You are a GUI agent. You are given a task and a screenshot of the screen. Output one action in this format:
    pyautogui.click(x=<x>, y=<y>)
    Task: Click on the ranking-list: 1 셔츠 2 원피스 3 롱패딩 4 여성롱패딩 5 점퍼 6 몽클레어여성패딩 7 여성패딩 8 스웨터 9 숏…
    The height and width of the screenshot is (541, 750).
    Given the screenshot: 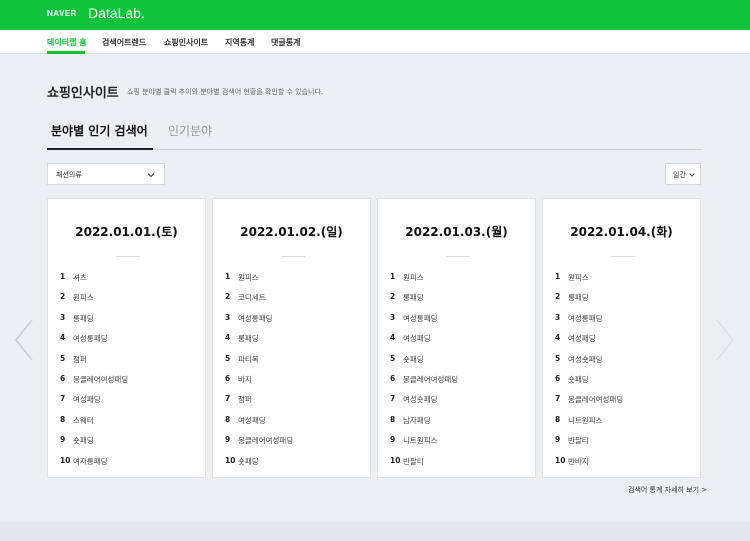 What is the action you would take?
    pyautogui.click(x=130, y=374)
    